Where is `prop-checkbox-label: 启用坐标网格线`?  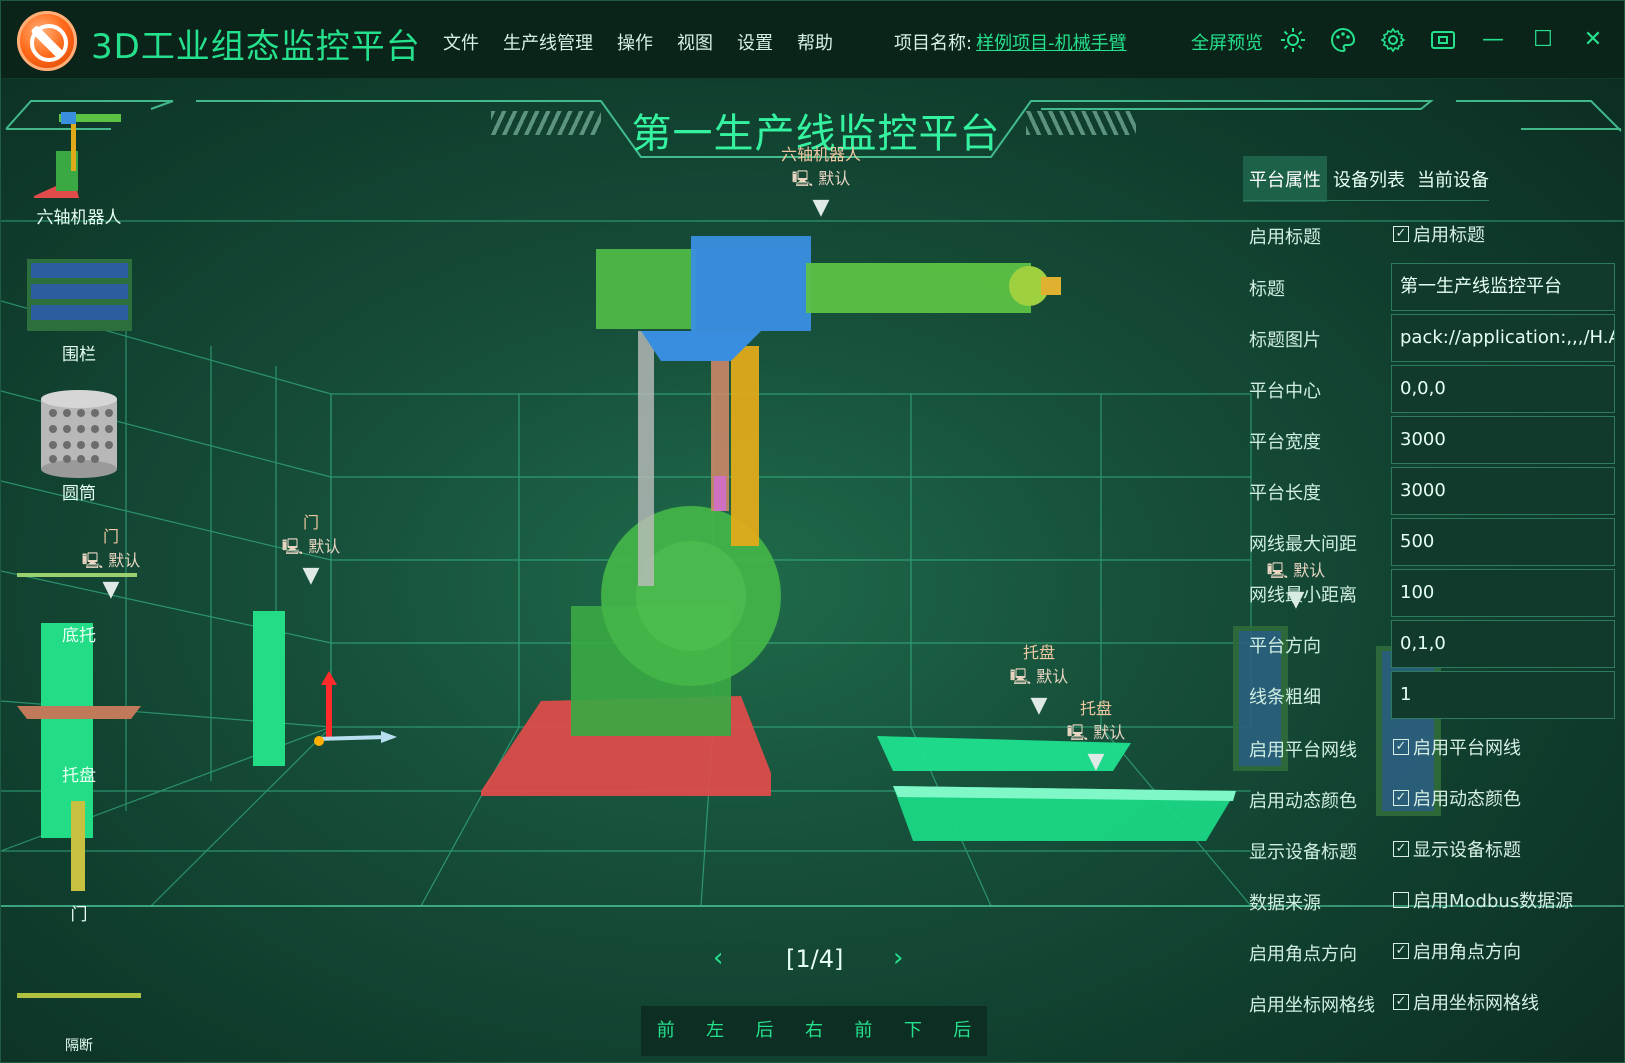 prop-checkbox-label: 启用坐标网格线 is located at coordinates (1476, 1003).